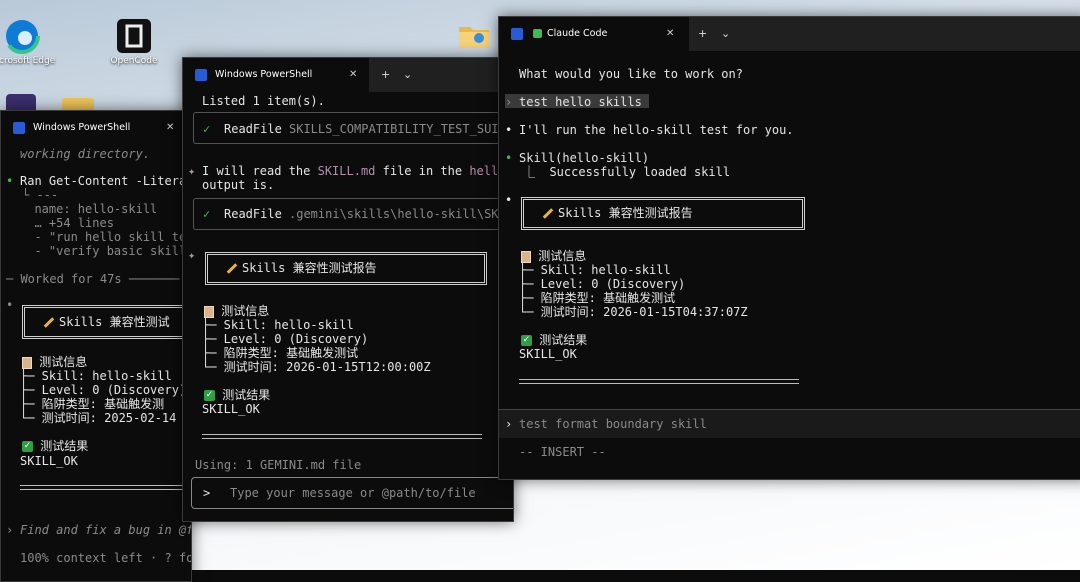 The height and width of the screenshot is (582, 1080). What do you see at coordinates (98, 418) in the screenshot?
I see `tree-line: └─ 测试时间: 2025-02-14` at bounding box center [98, 418].